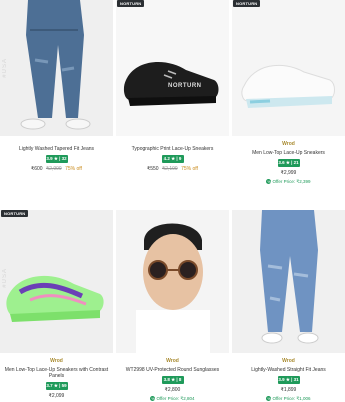  What do you see at coordinates (56, 386) in the screenshot?
I see `rating-badge: 3.7 ★ | 59` at bounding box center [56, 386].